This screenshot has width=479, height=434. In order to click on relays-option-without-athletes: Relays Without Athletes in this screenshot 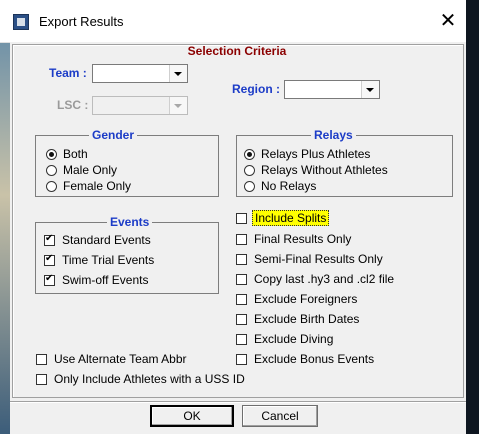, I will do `click(316, 170)`.